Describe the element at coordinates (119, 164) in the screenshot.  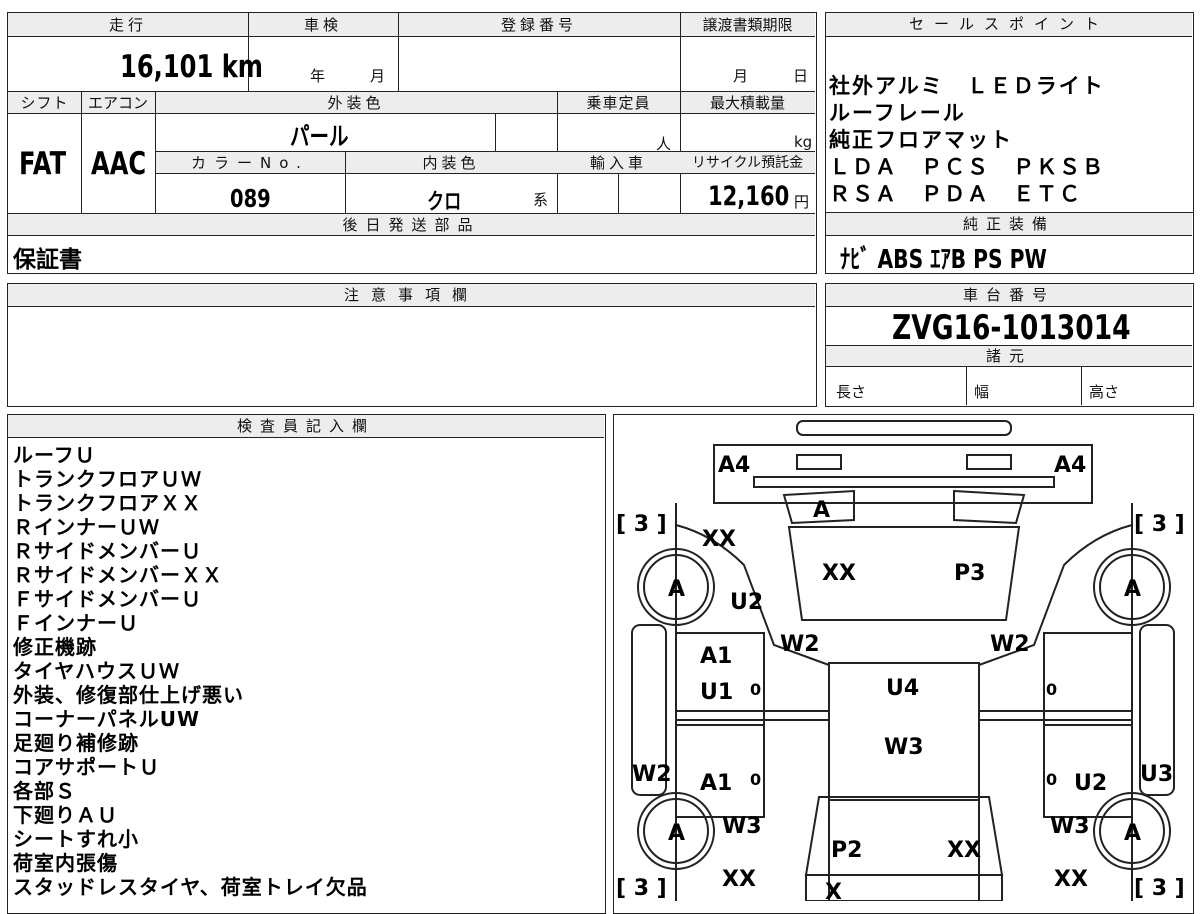
I see `aircon-value: AAC` at that location.